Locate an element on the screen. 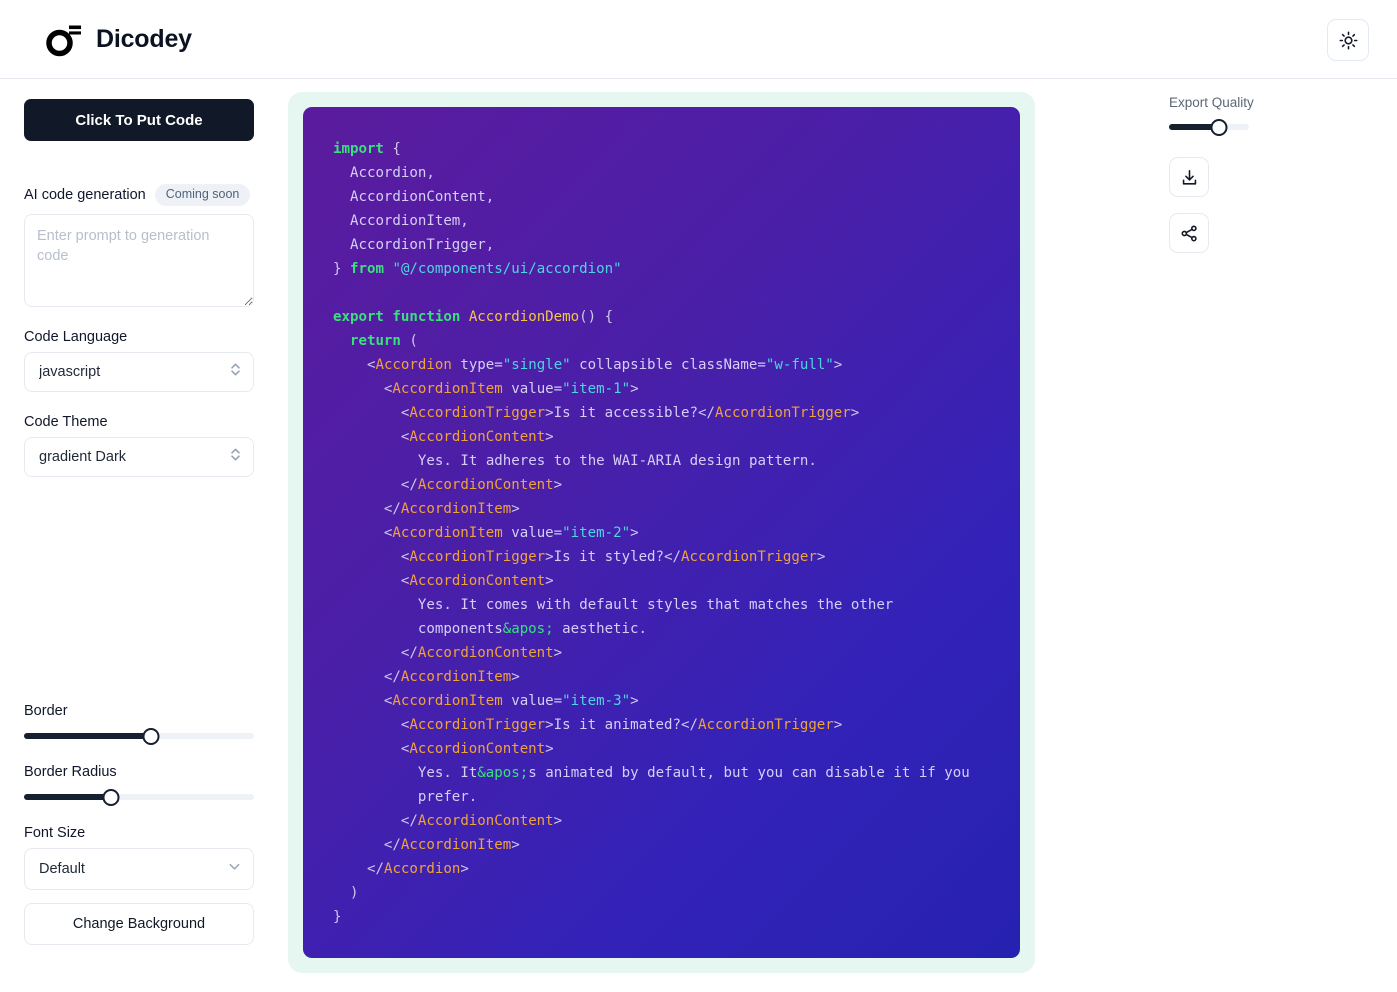 Image resolution: width=1397 pixels, height=992 pixels. font-size-group: Font Size Default is located at coordinates (139, 857).